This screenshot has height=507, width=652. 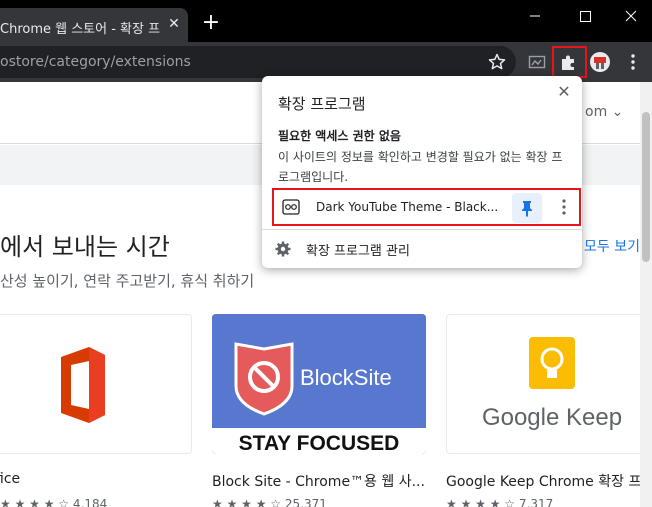 I want to click on google-keep-card-image: Google Keep, so click(x=549, y=384).